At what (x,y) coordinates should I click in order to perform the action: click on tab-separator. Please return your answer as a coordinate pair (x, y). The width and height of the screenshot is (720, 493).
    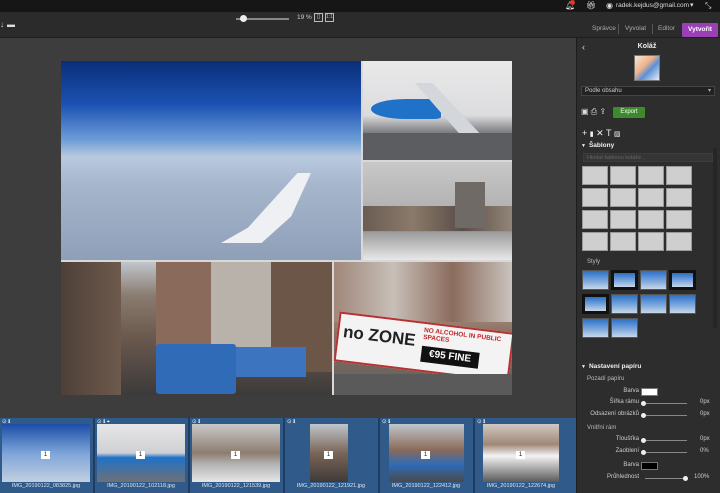
    Looking at the image, I should click on (652, 29).